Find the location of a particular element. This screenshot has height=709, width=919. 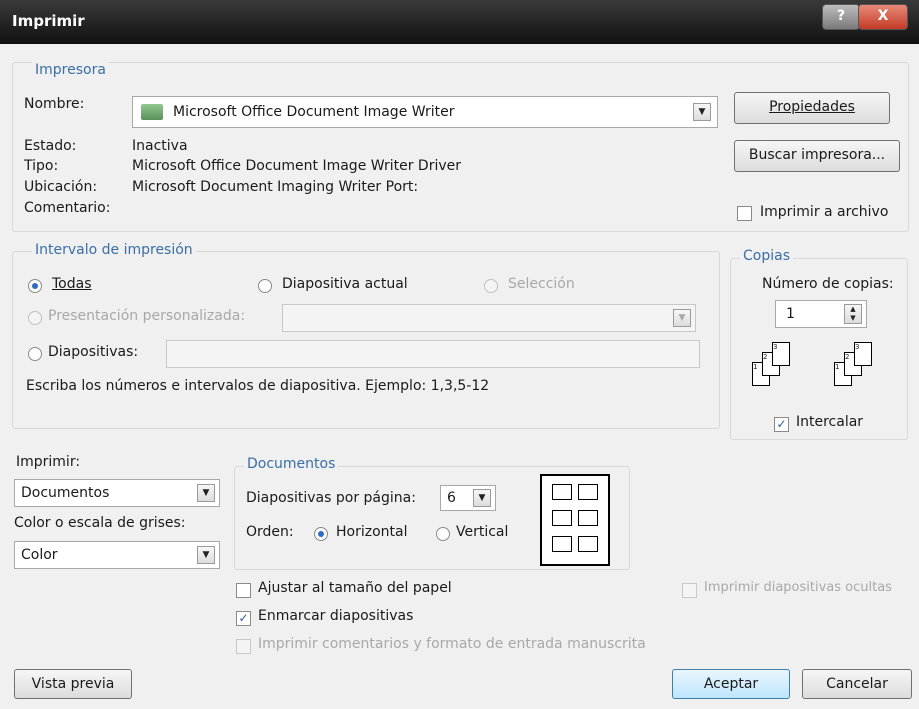

per-page-select: 6 ▼ is located at coordinates (468, 498).